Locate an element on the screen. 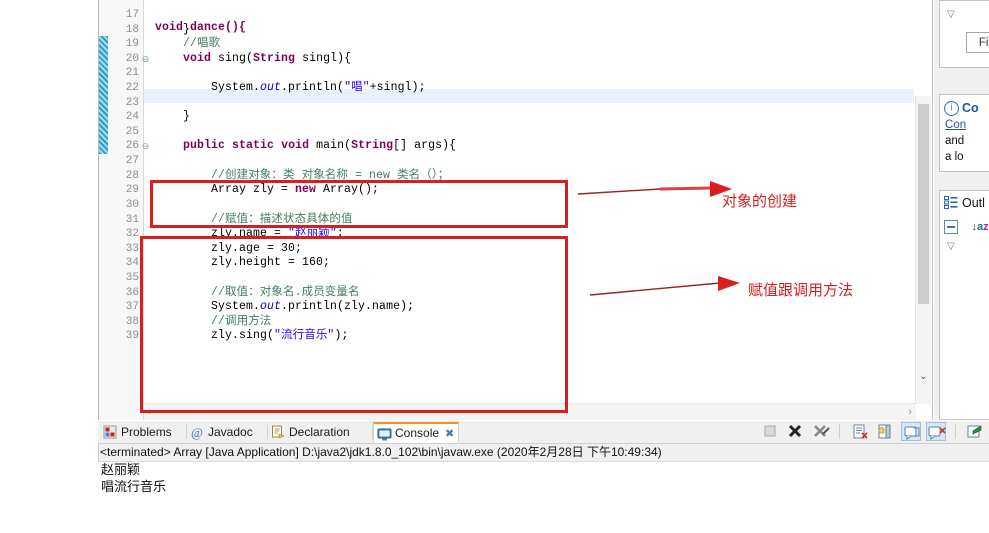 The width and height of the screenshot is (989, 533). console-icon is located at coordinates (384, 434).